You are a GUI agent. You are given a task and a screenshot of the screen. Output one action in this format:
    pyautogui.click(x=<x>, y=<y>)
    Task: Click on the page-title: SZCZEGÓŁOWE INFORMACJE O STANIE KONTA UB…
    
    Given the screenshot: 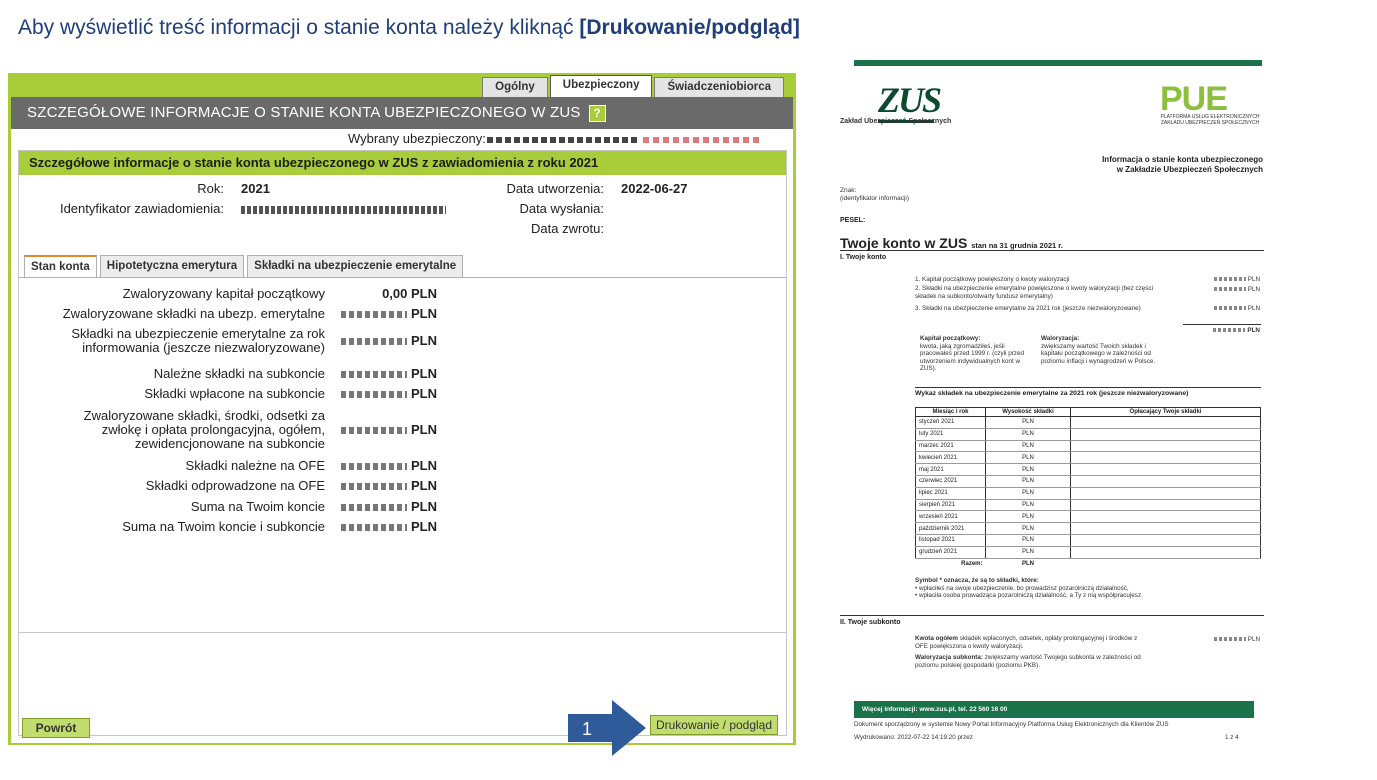 What is the action you would take?
    pyautogui.click(x=304, y=112)
    